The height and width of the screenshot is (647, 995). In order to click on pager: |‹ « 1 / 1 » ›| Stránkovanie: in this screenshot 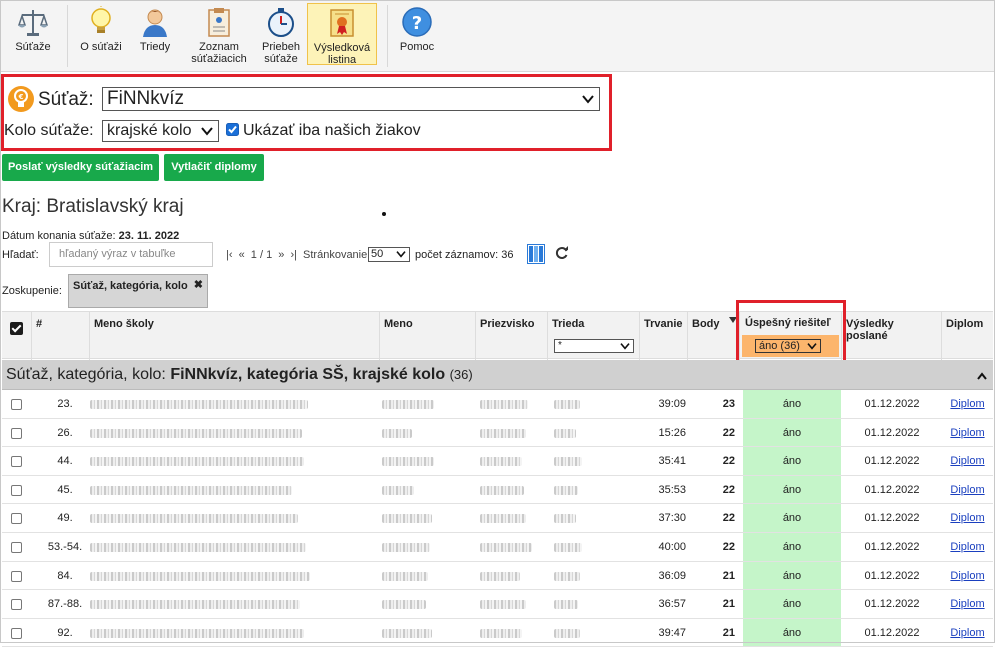, I will do `click(299, 255)`.